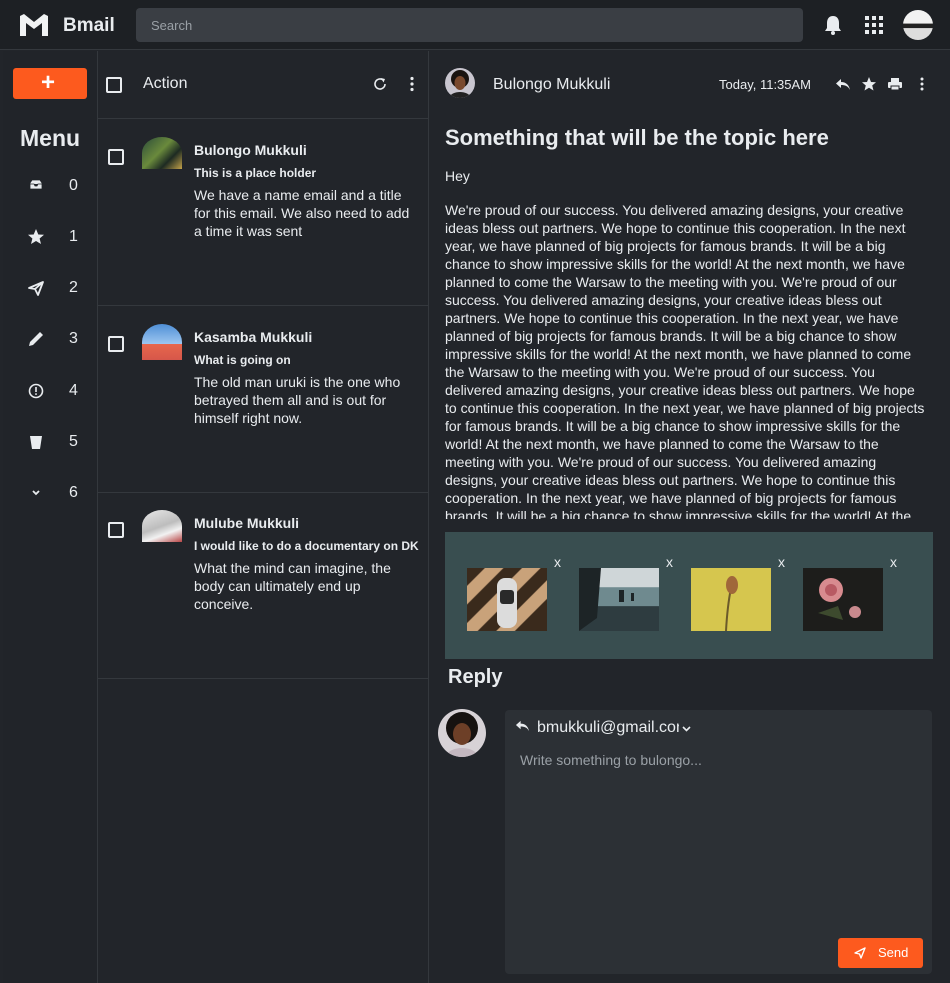  Describe the element at coordinates (50, 138) in the screenshot. I see `menu-title: Menu` at that location.